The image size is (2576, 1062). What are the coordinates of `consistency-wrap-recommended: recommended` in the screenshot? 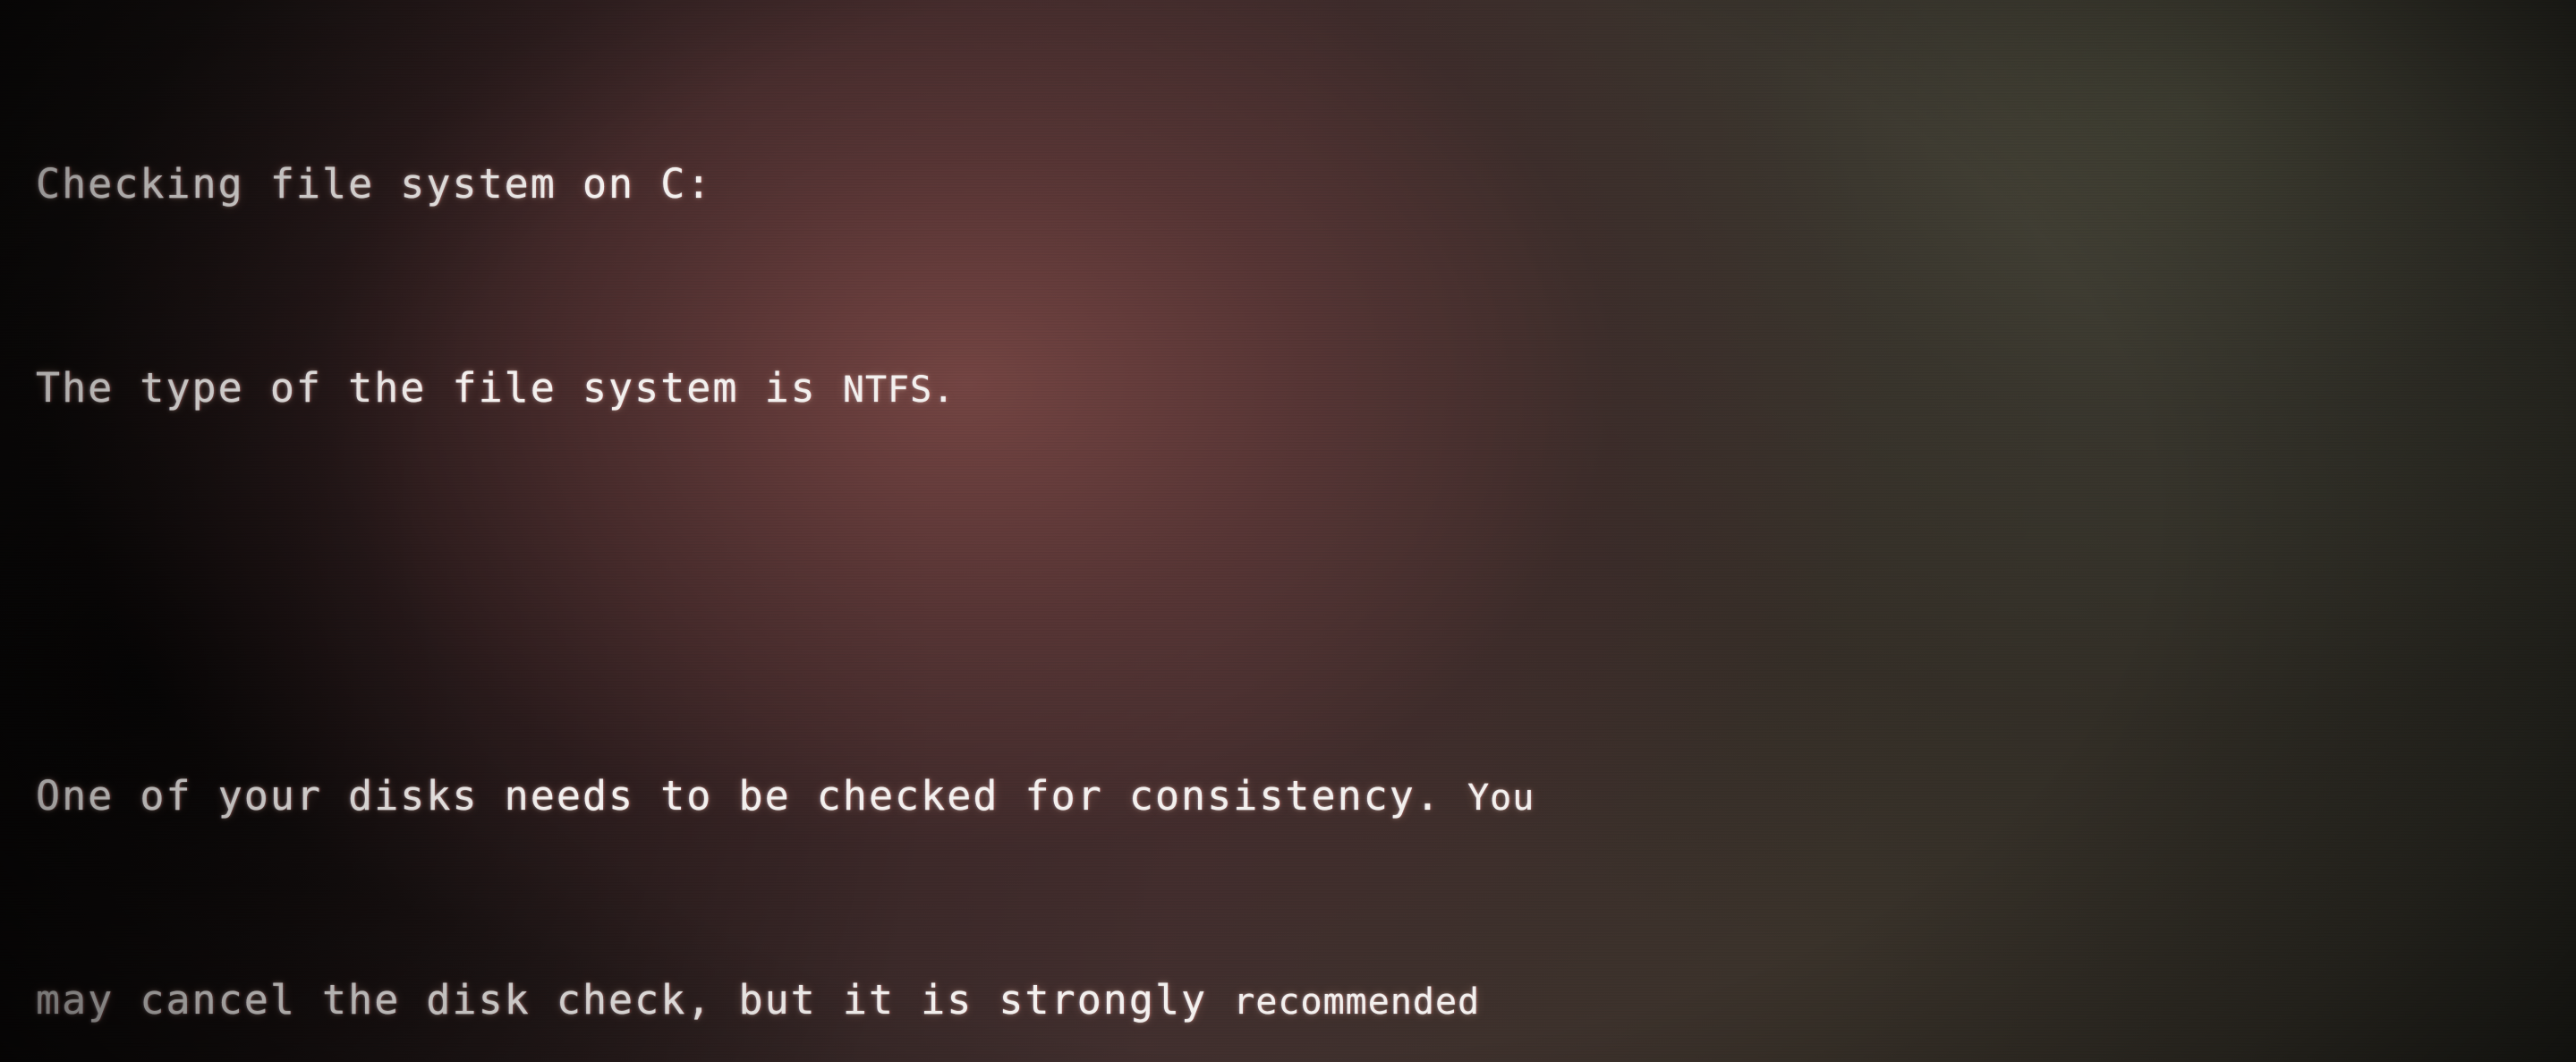 It's located at (1357, 1002).